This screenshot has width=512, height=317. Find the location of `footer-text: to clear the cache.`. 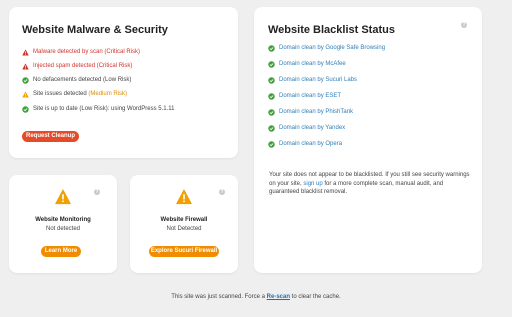

footer-text: to clear the cache. is located at coordinates (315, 297).